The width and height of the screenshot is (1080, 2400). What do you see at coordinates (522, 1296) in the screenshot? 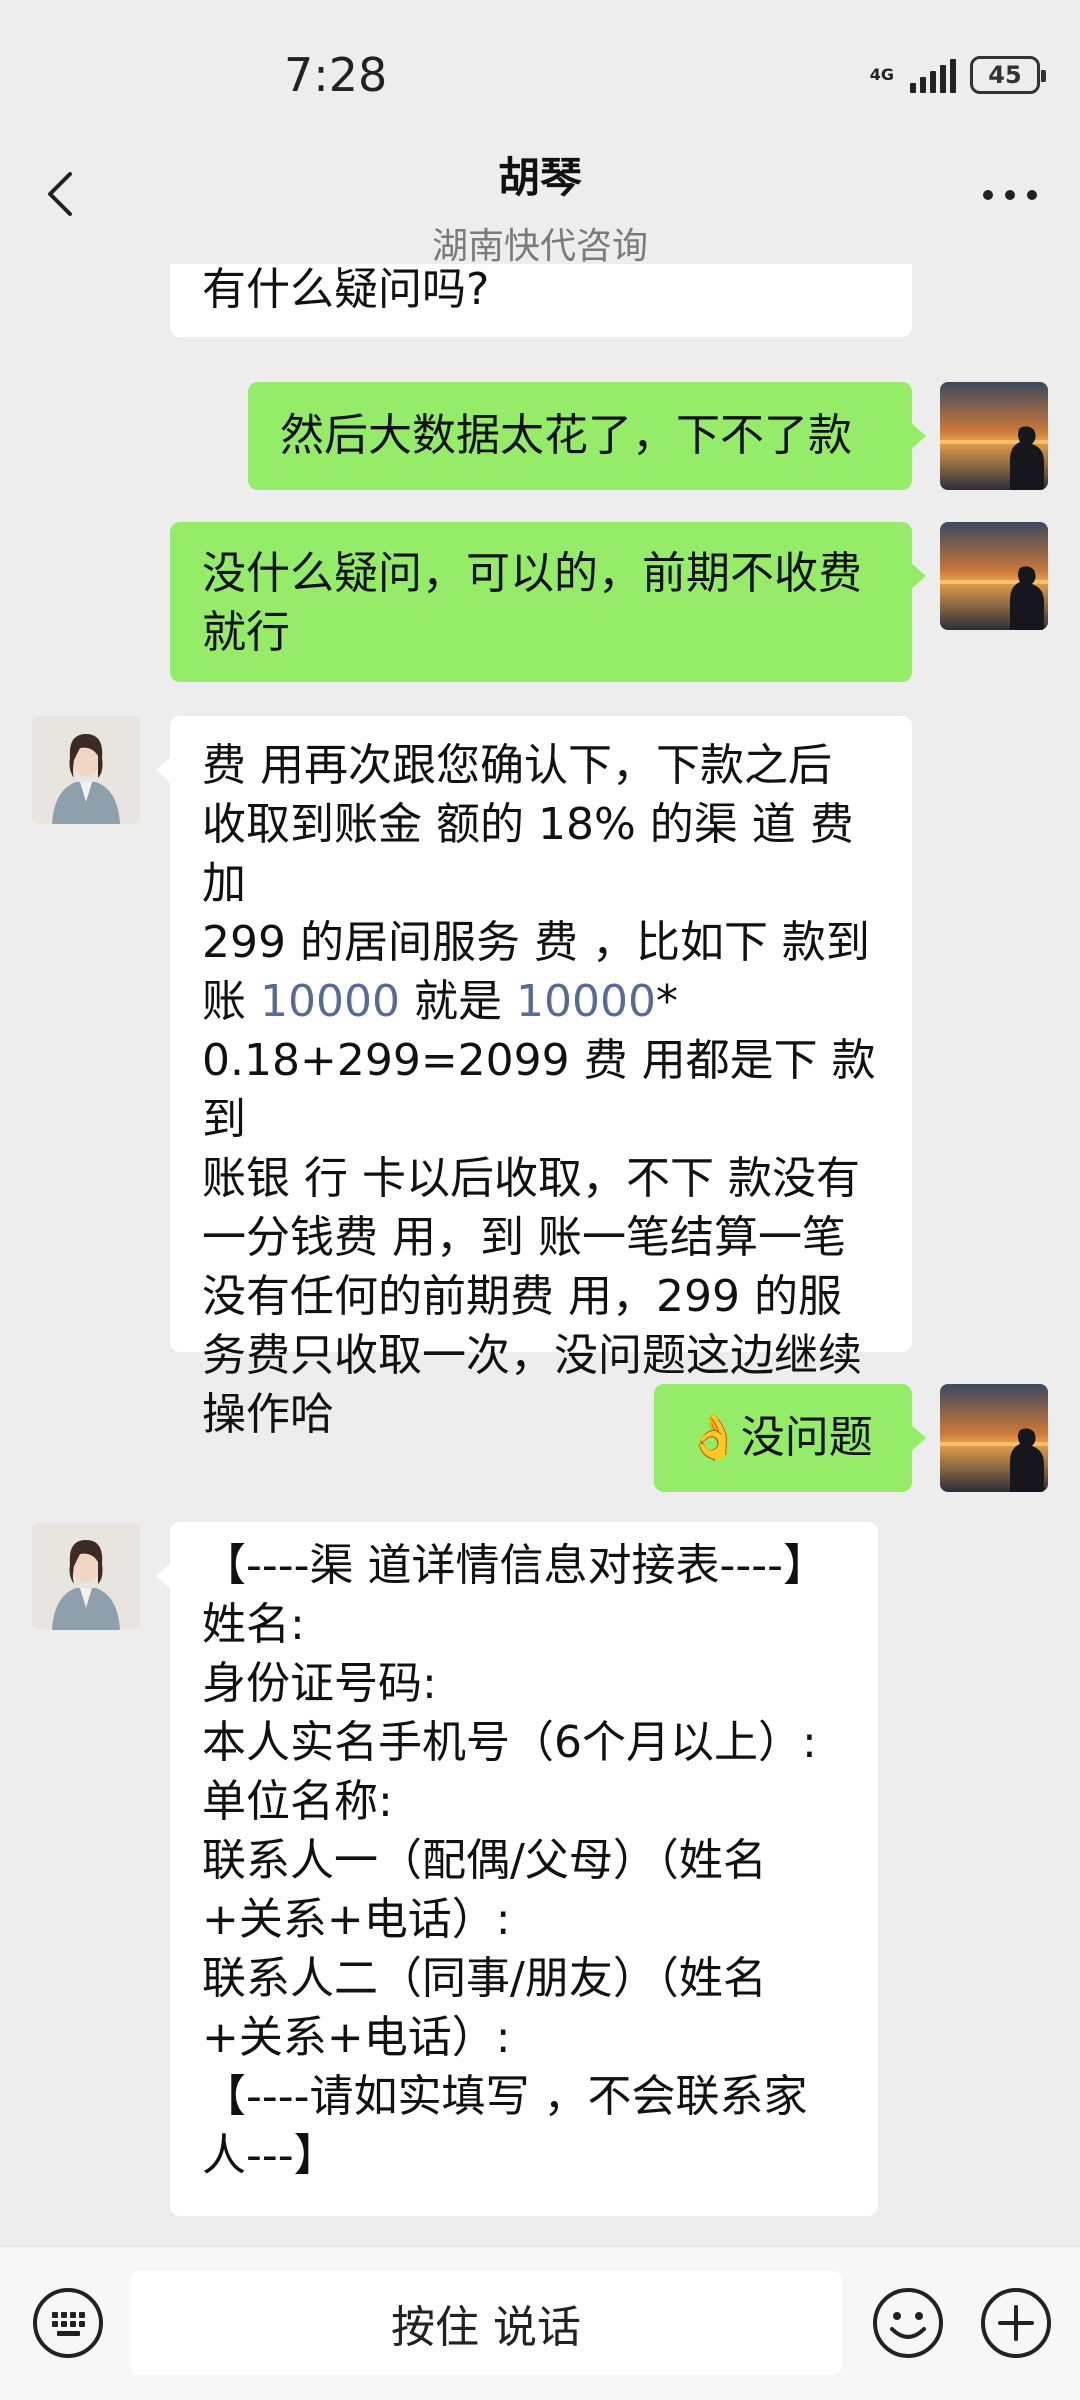
I see `message-text: 没有任何的前期费 用，299 的服` at bounding box center [522, 1296].